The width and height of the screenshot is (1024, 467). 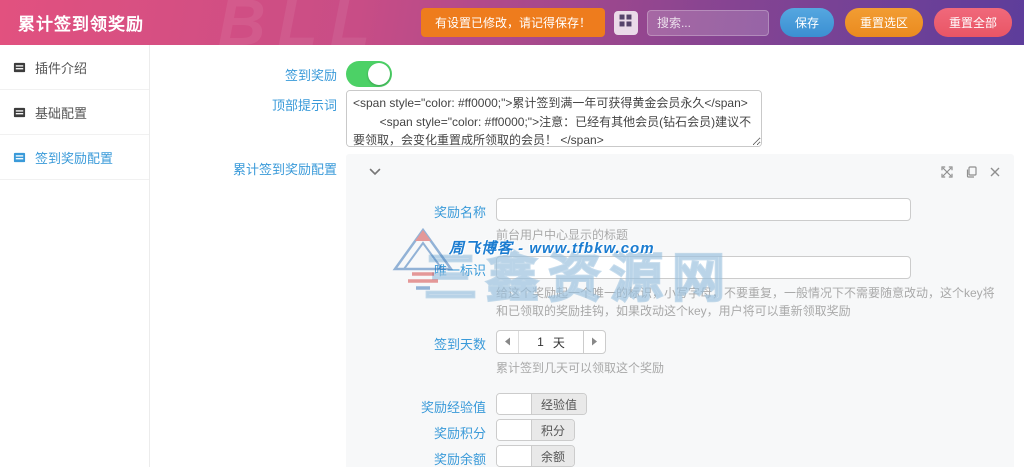 I want to click on unique-key-input, so click(x=703, y=267).